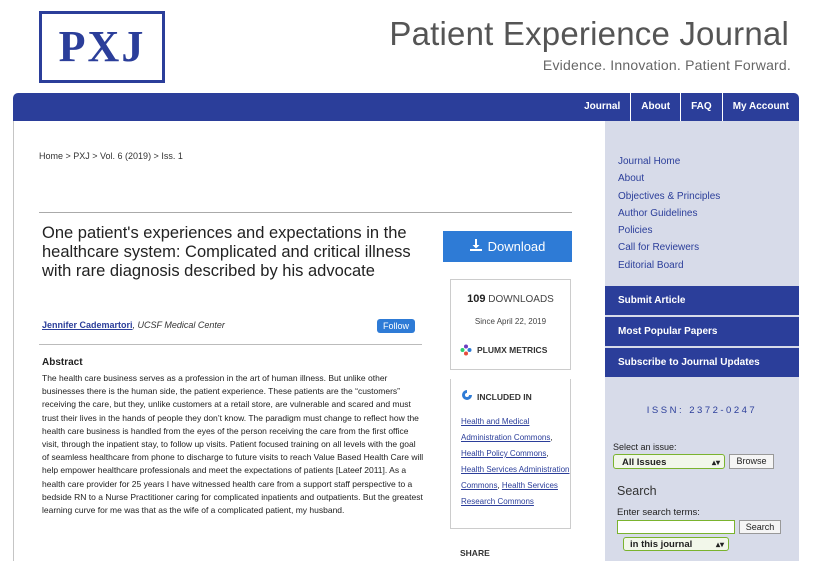 The width and height of the screenshot is (817, 561). I want to click on plumx-metrics-link: PLUMX METRICS, so click(503, 350).